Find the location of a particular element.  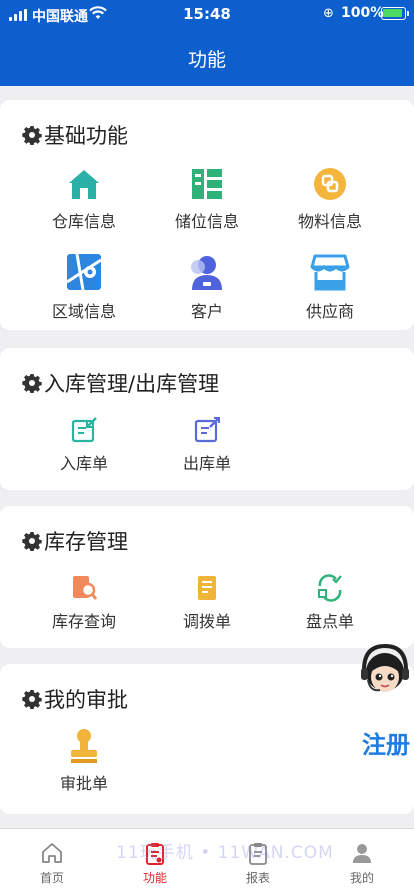

home-icon is located at coordinates (52, 853).